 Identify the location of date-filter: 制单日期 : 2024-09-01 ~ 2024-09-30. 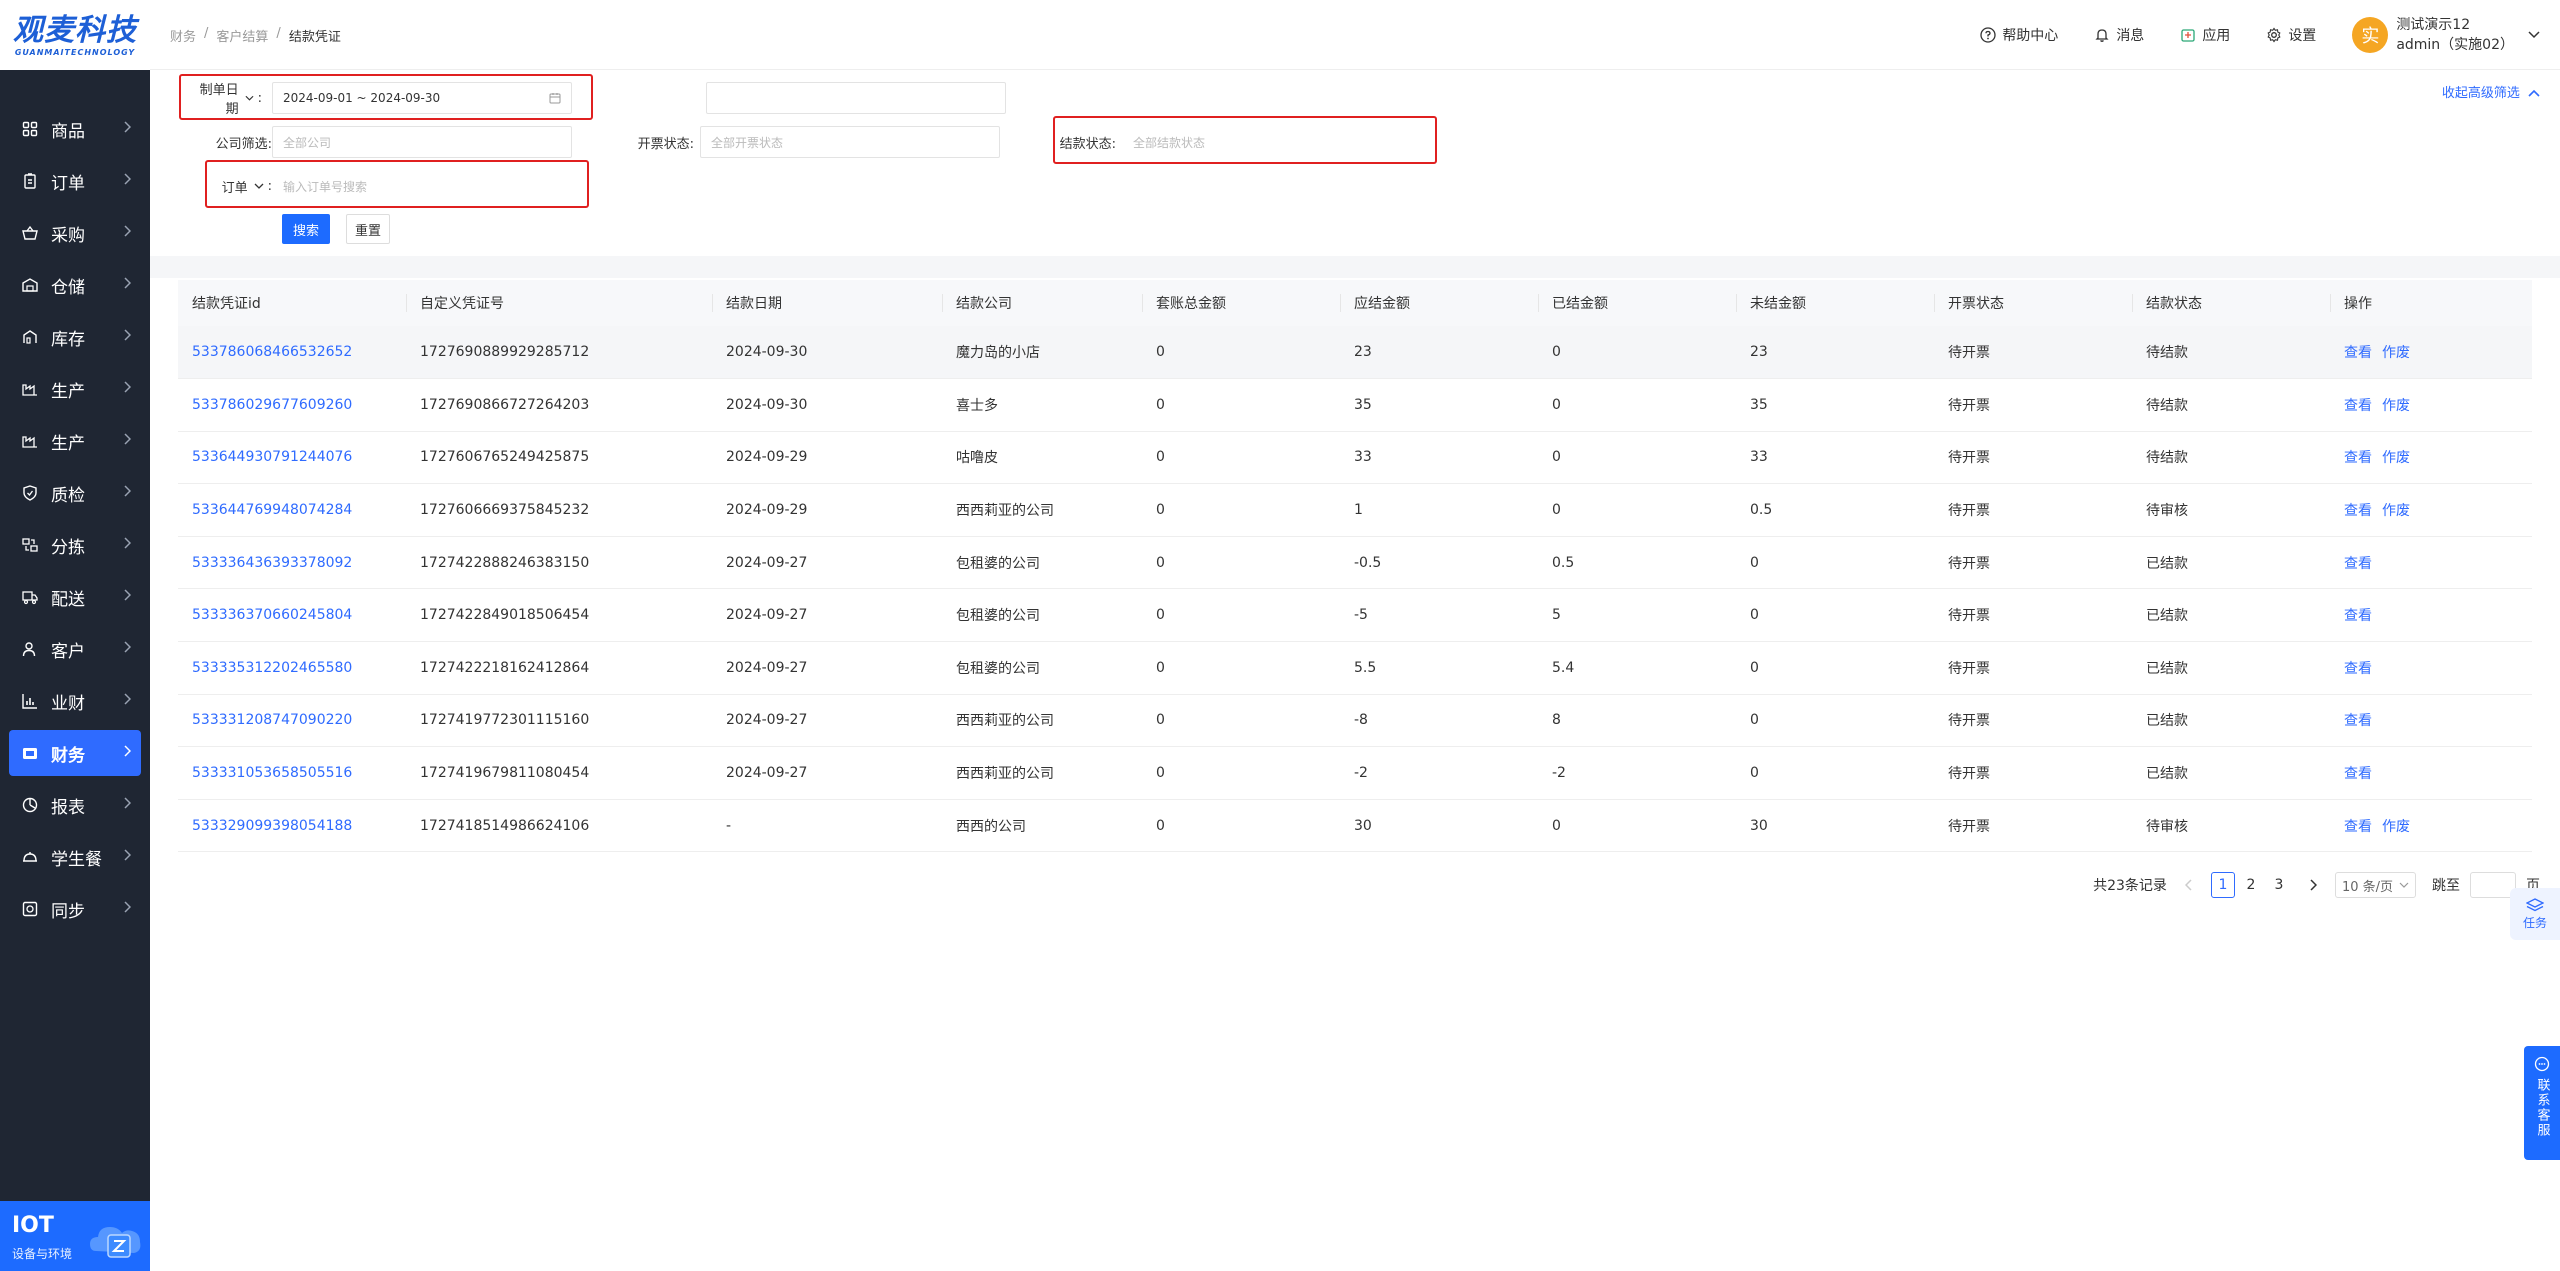
(382, 98).